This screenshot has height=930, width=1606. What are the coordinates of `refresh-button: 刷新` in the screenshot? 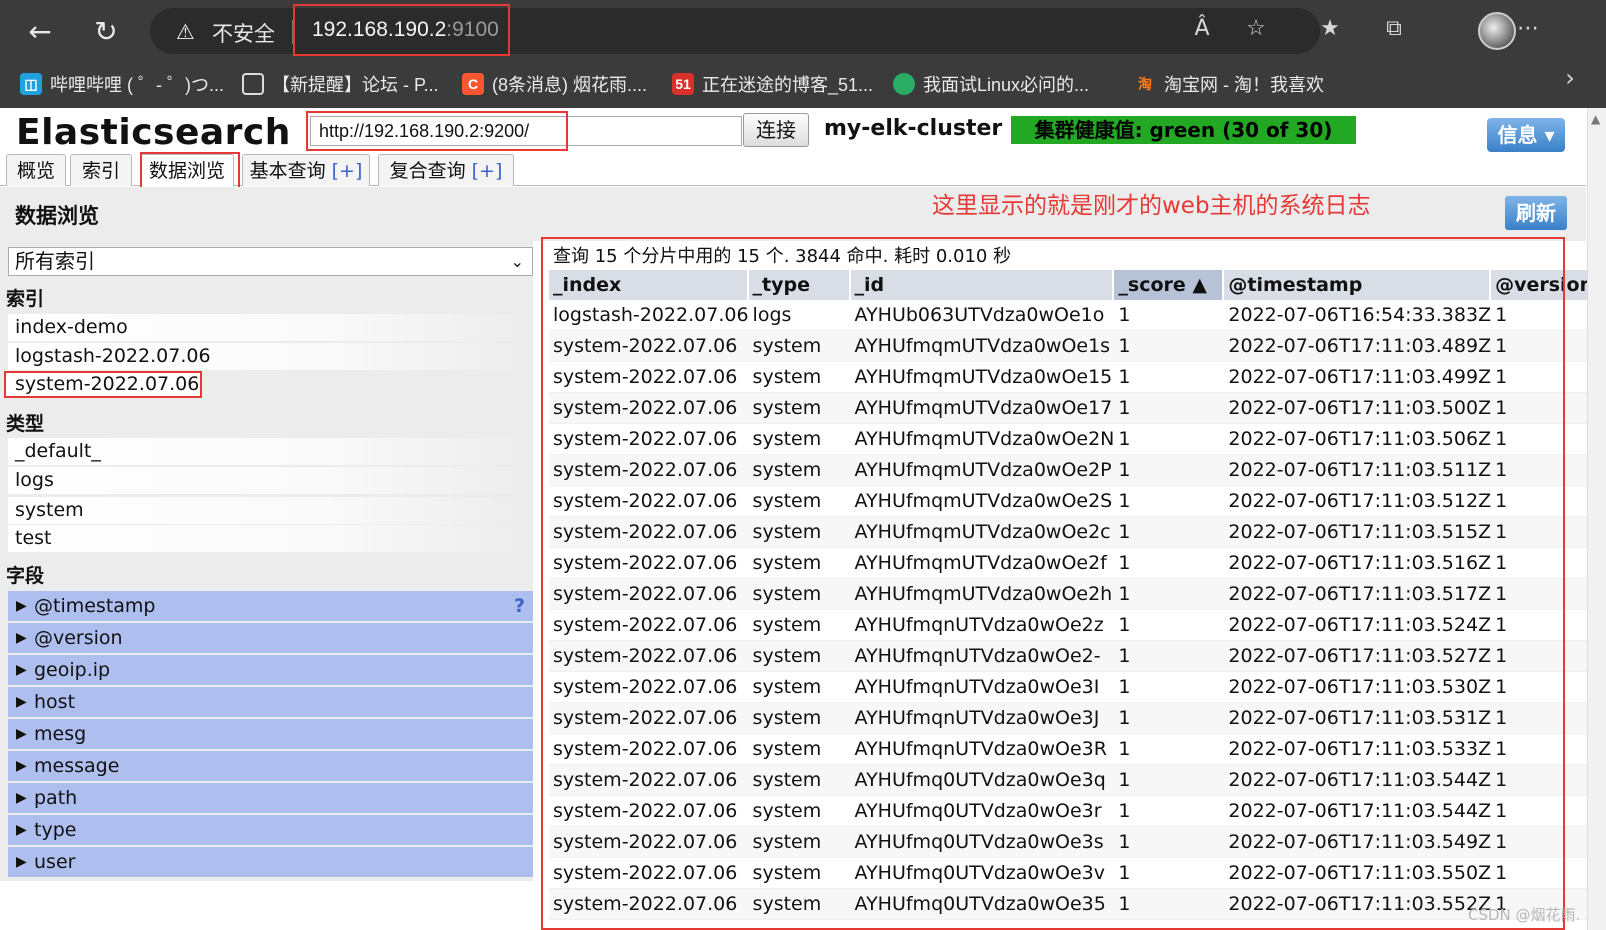 It's located at (1536, 213).